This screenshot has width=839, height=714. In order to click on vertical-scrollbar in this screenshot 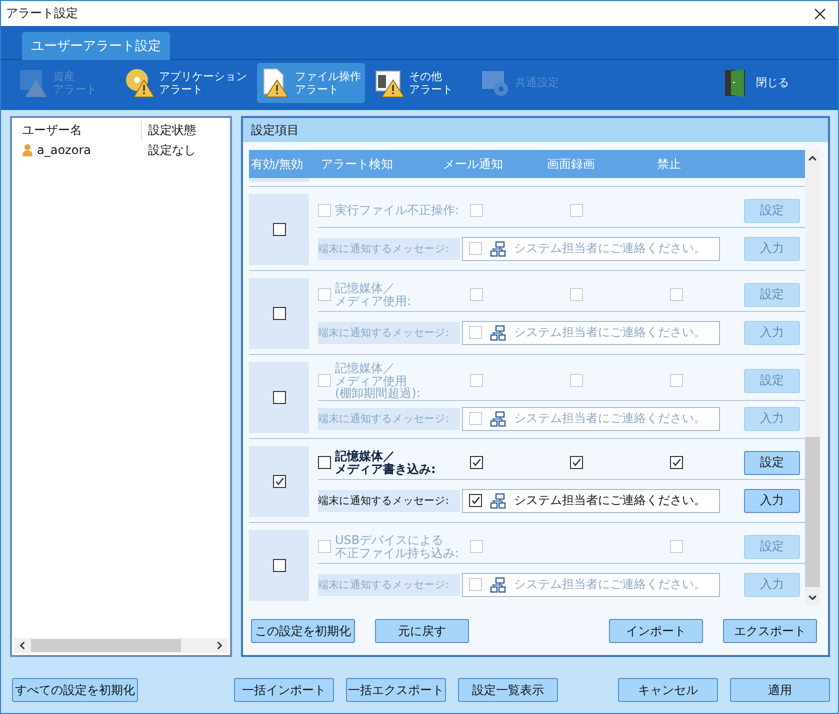, I will do `click(812, 378)`.